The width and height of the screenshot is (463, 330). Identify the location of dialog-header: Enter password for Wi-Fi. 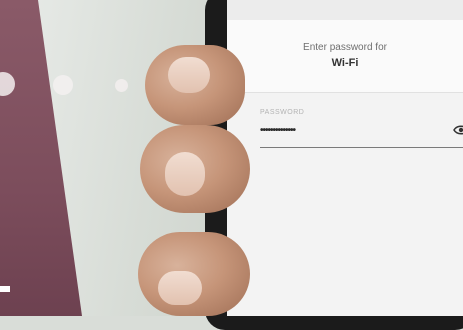
(345, 46).